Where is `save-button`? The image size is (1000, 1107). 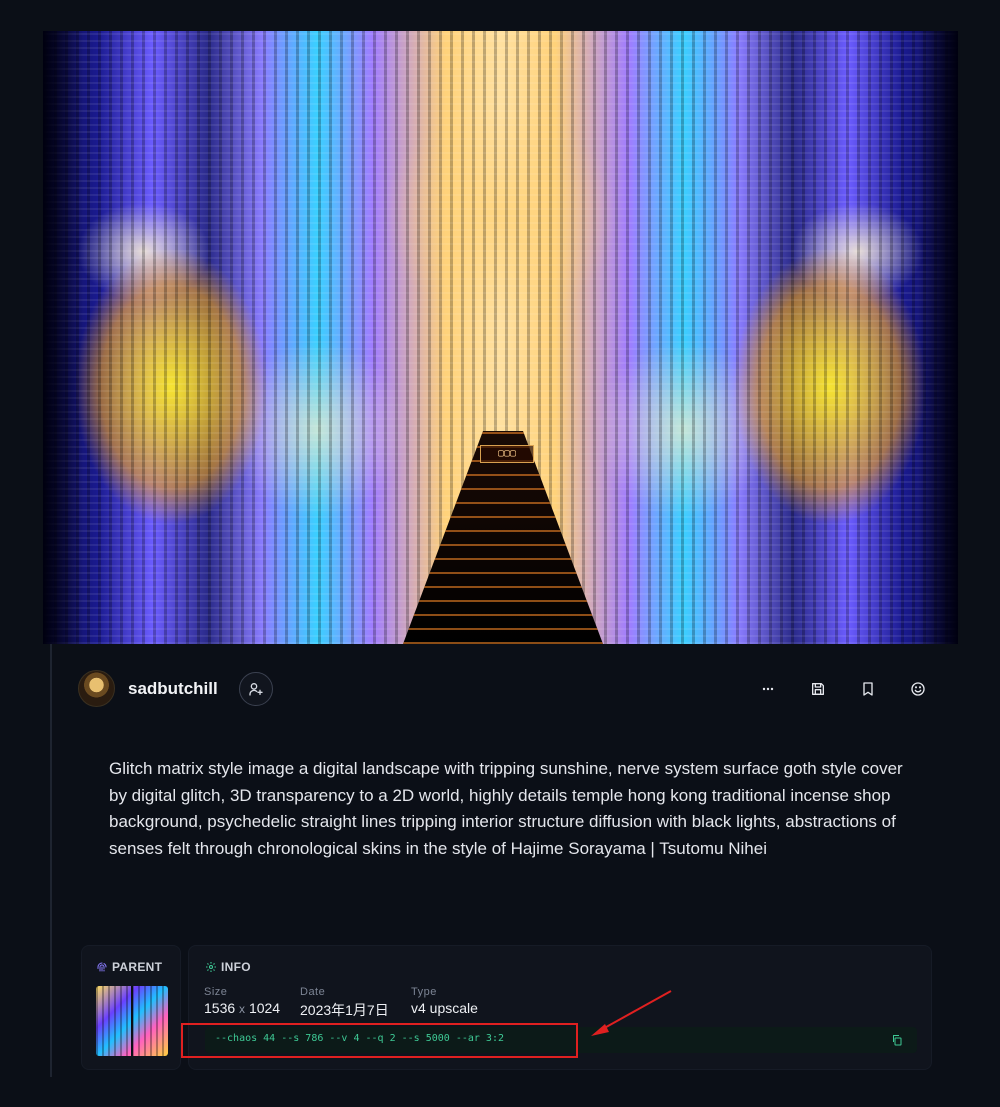
save-button is located at coordinates (818, 689).